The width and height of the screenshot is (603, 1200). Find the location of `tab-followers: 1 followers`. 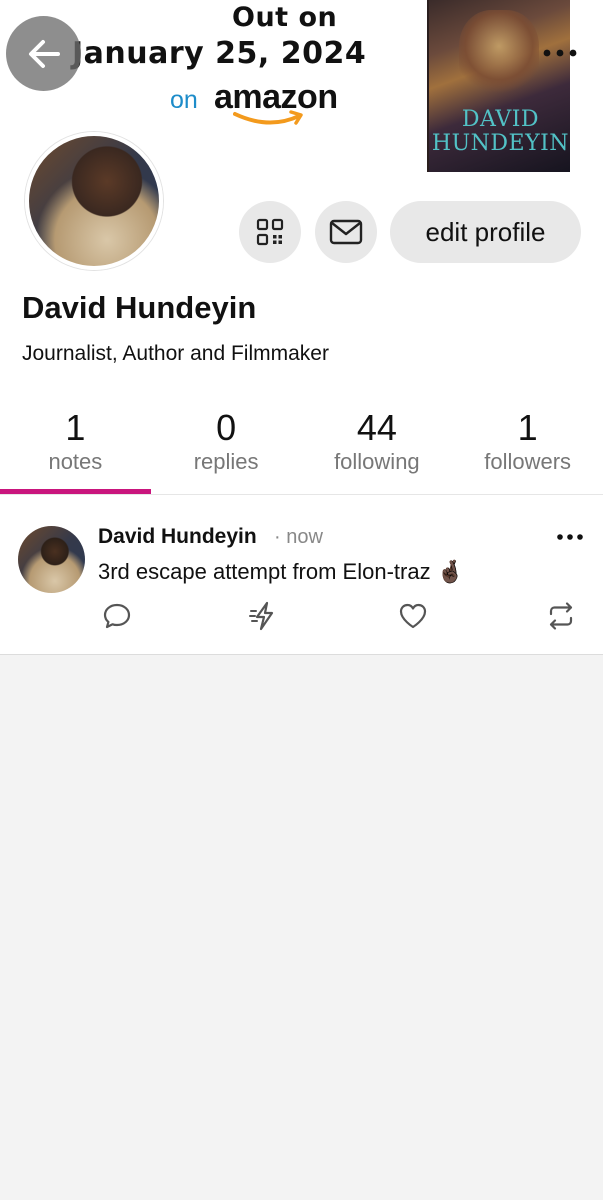

tab-followers: 1 followers is located at coordinates (527, 452).